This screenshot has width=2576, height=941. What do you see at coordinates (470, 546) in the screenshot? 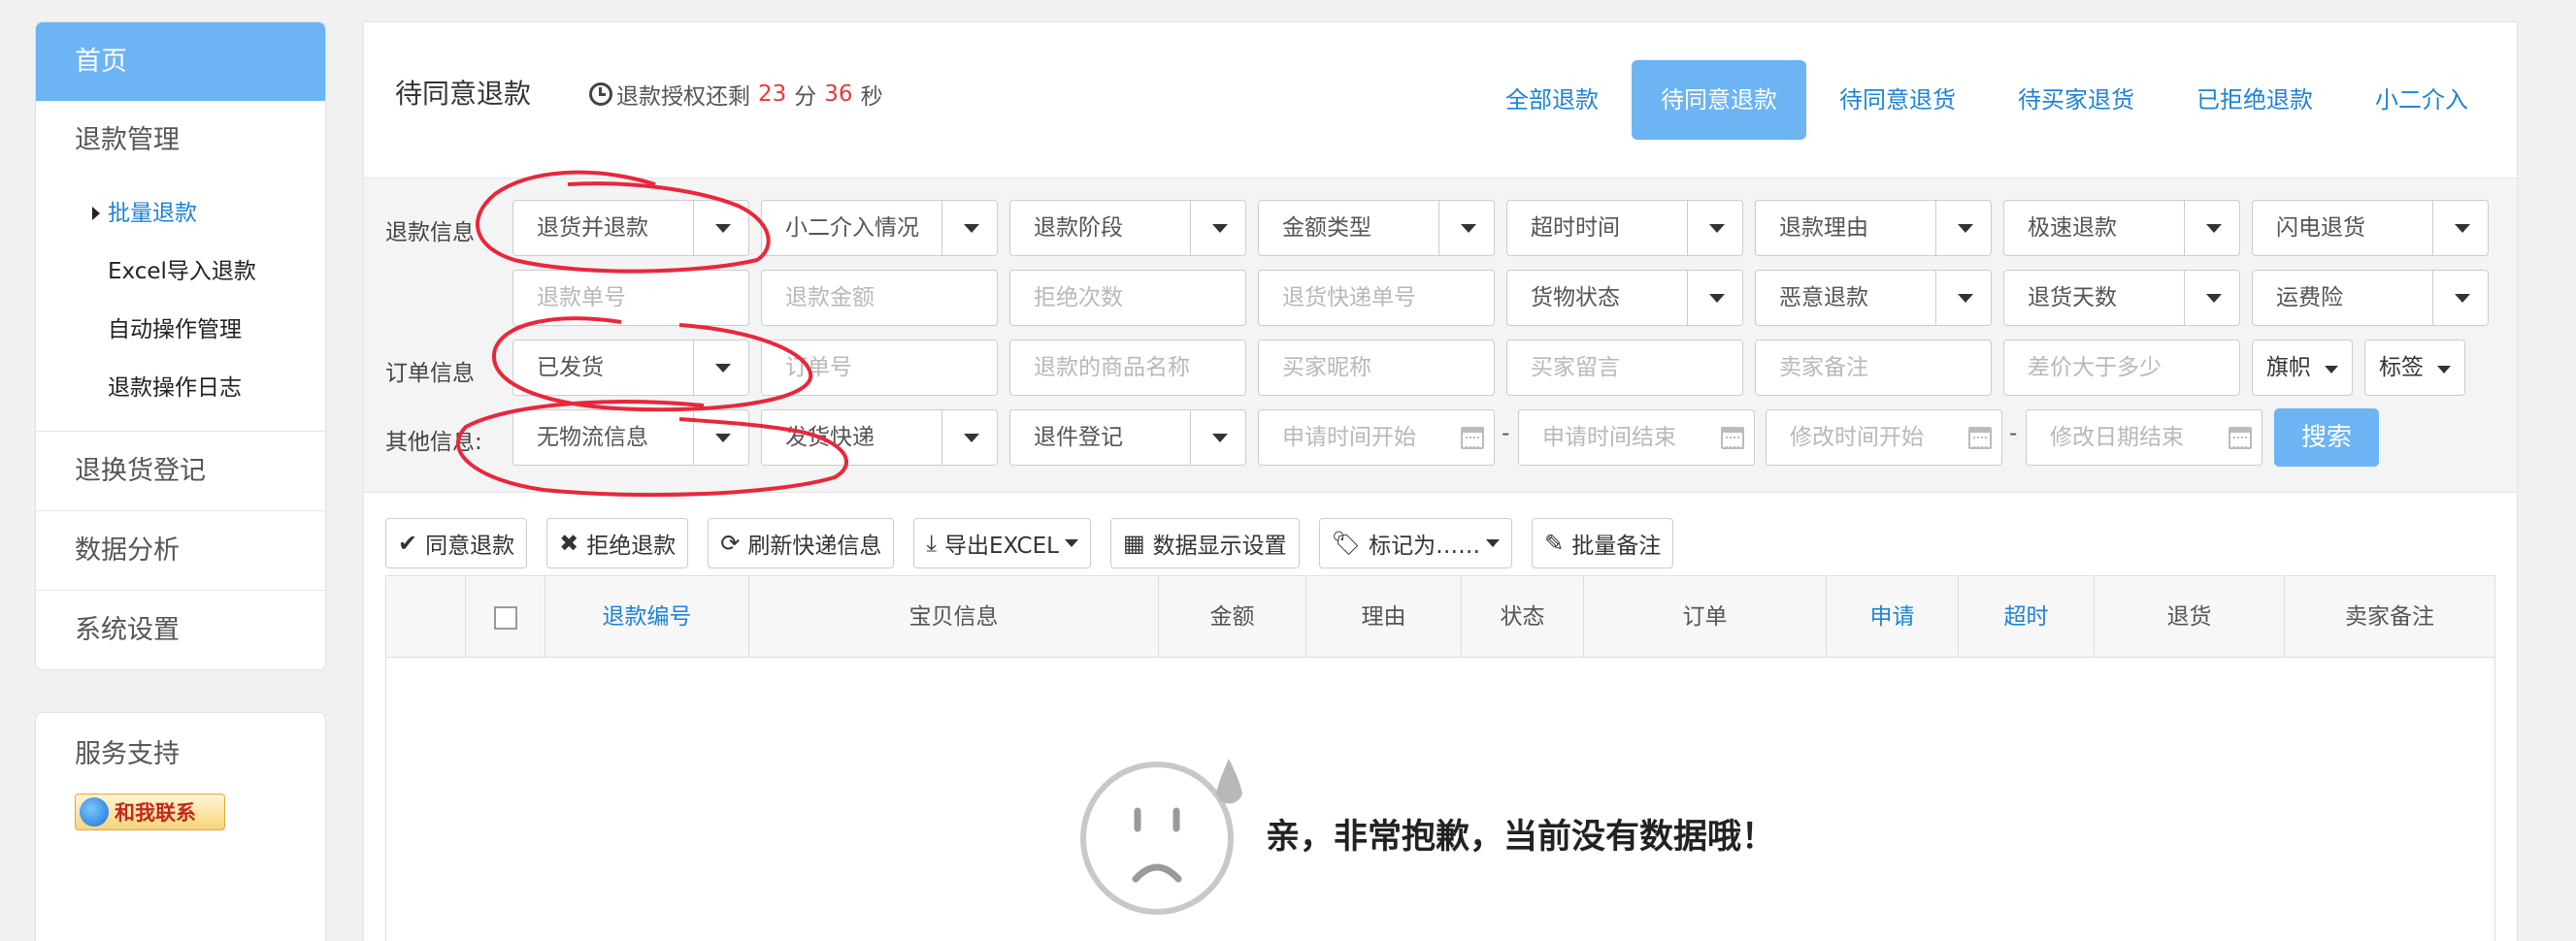
I see `button-label: 同意退款` at bounding box center [470, 546].